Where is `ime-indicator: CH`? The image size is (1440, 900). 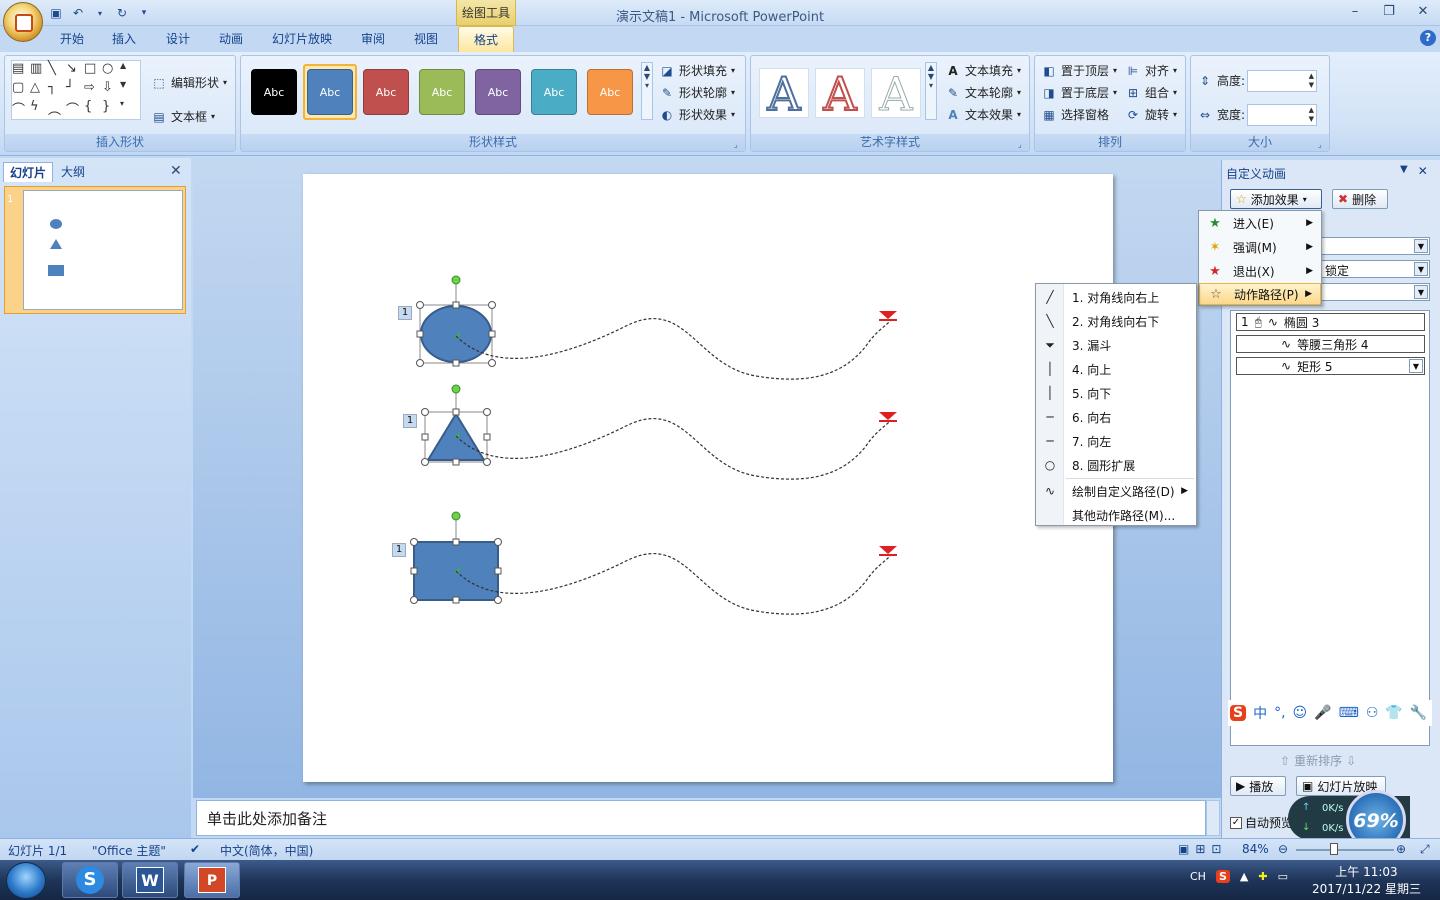 ime-indicator: CH is located at coordinates (1198, 876).